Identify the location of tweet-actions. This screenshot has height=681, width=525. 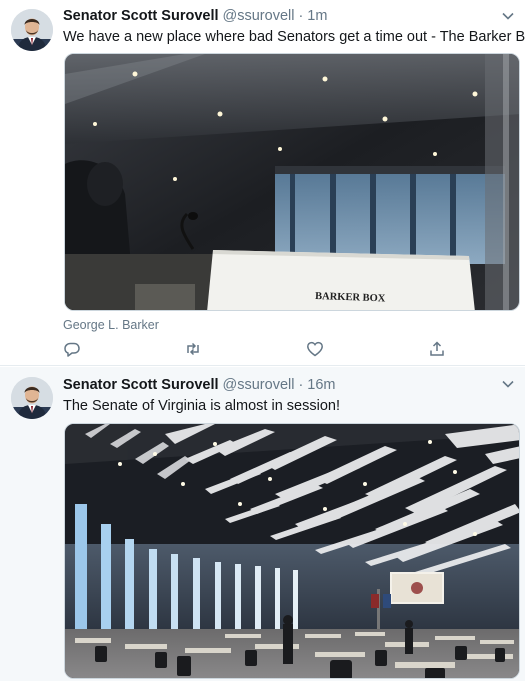
(254, 350).